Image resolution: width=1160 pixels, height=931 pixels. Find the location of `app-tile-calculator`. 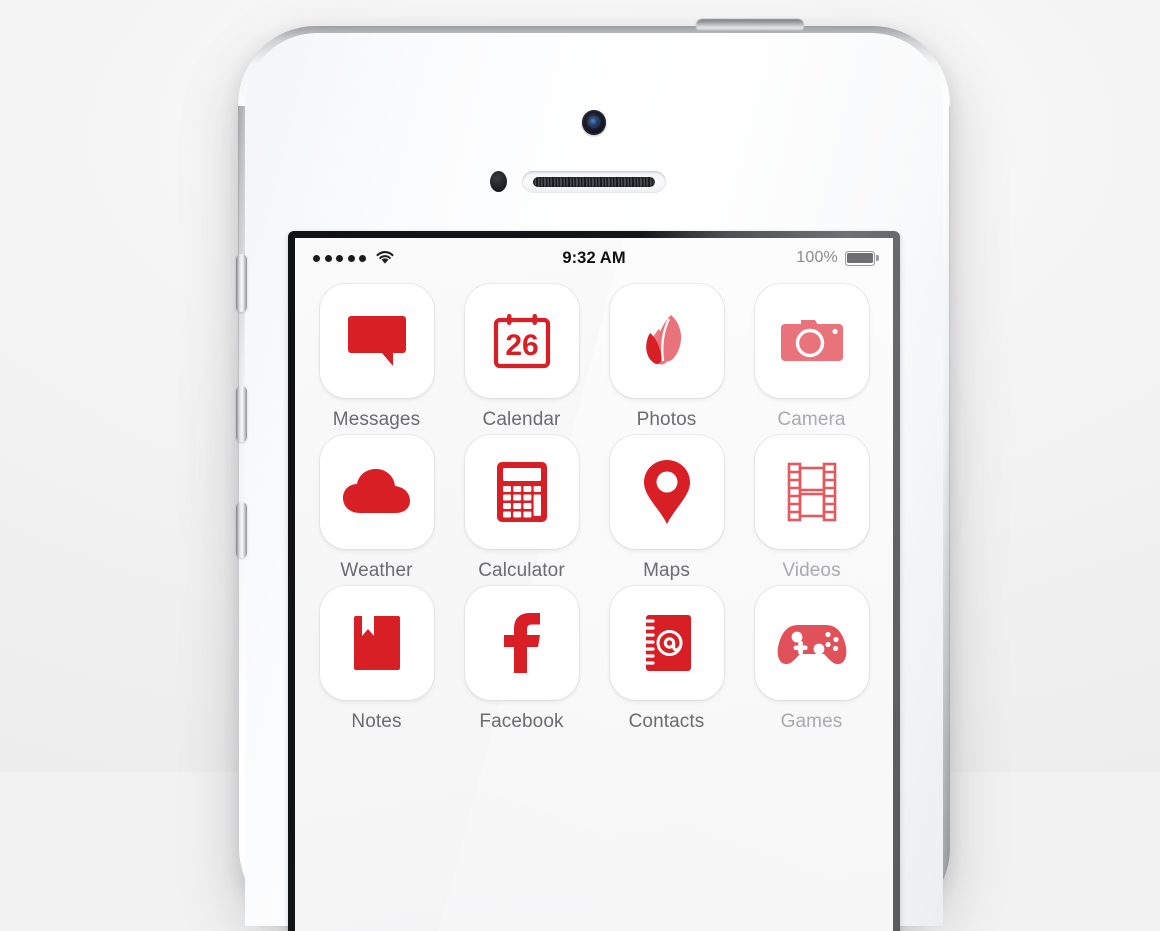

app-tile-calculator is located at coordinates (521, 492).